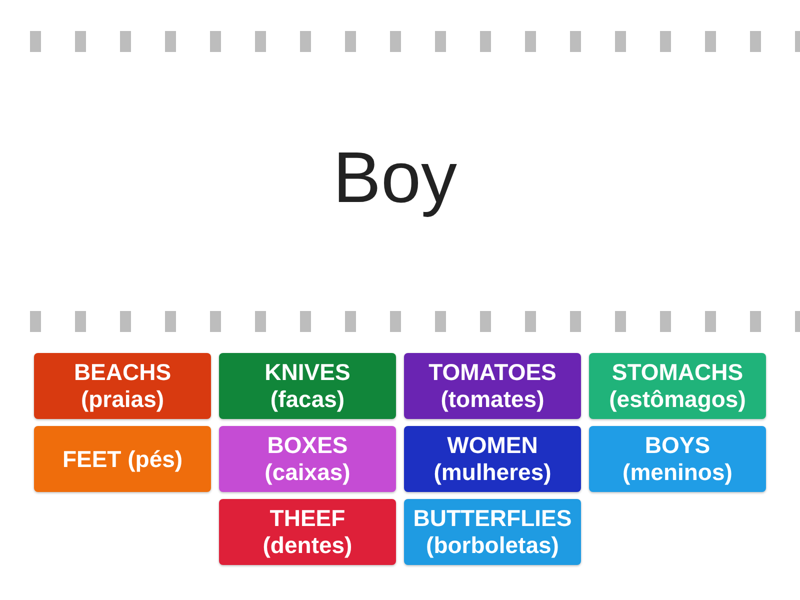 This screenshot has height=600, width=800. What do you see at coordinates (492, 386) in the screenshot?
I see `answer-tile: TOMATOES (tomates)` at bounding box center [492, 386].